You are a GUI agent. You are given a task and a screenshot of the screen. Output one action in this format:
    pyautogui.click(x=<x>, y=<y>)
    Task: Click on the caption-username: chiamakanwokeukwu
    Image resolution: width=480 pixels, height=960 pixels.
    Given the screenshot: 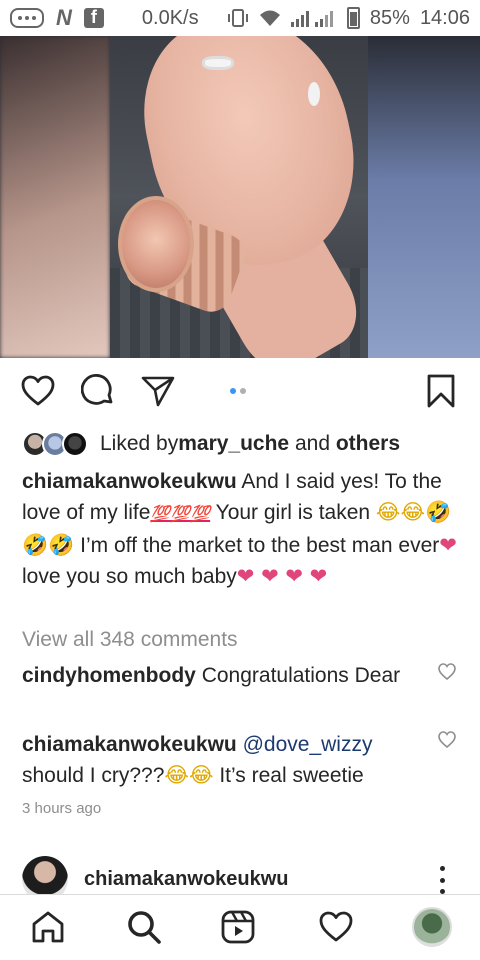 What is the action you would take?
    pyautogui.click(x=129, y=481)
    